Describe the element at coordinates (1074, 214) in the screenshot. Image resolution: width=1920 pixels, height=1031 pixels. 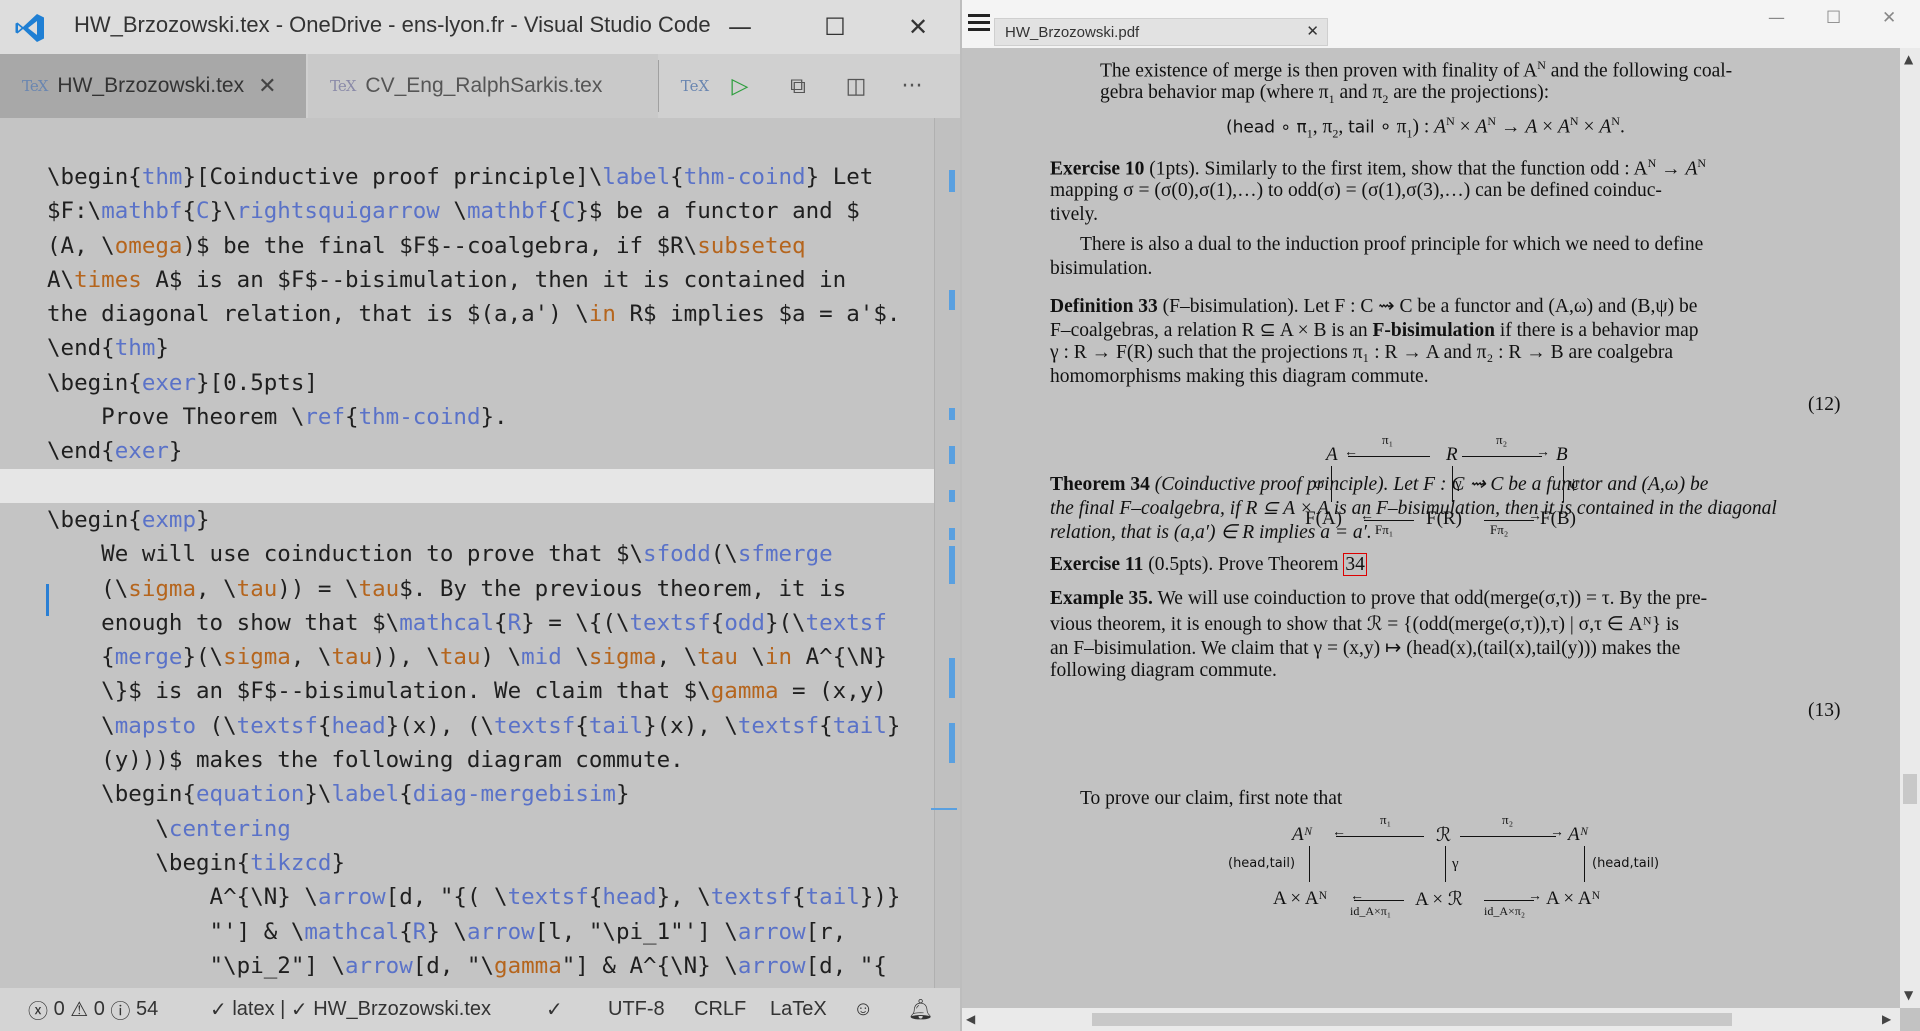
I see `pdf-text: tively.` at that location.